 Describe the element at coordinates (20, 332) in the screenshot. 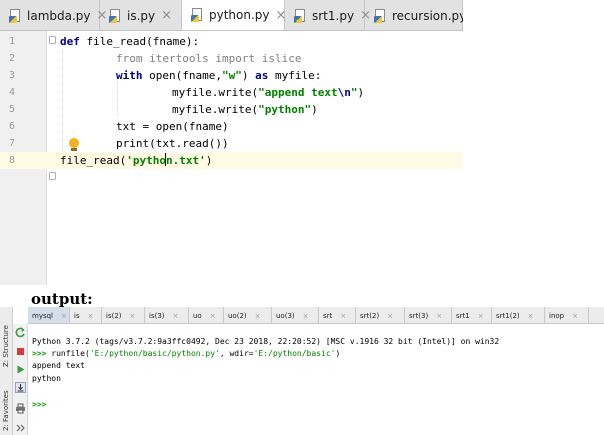

I see `rerun-icon` at that location.